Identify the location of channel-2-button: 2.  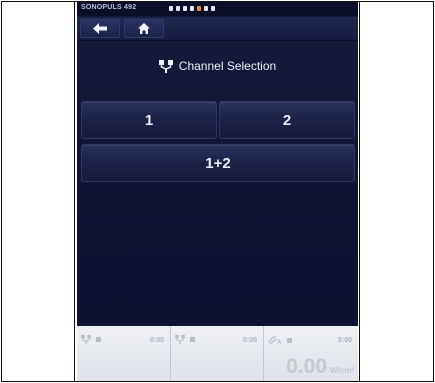
(287, 120).